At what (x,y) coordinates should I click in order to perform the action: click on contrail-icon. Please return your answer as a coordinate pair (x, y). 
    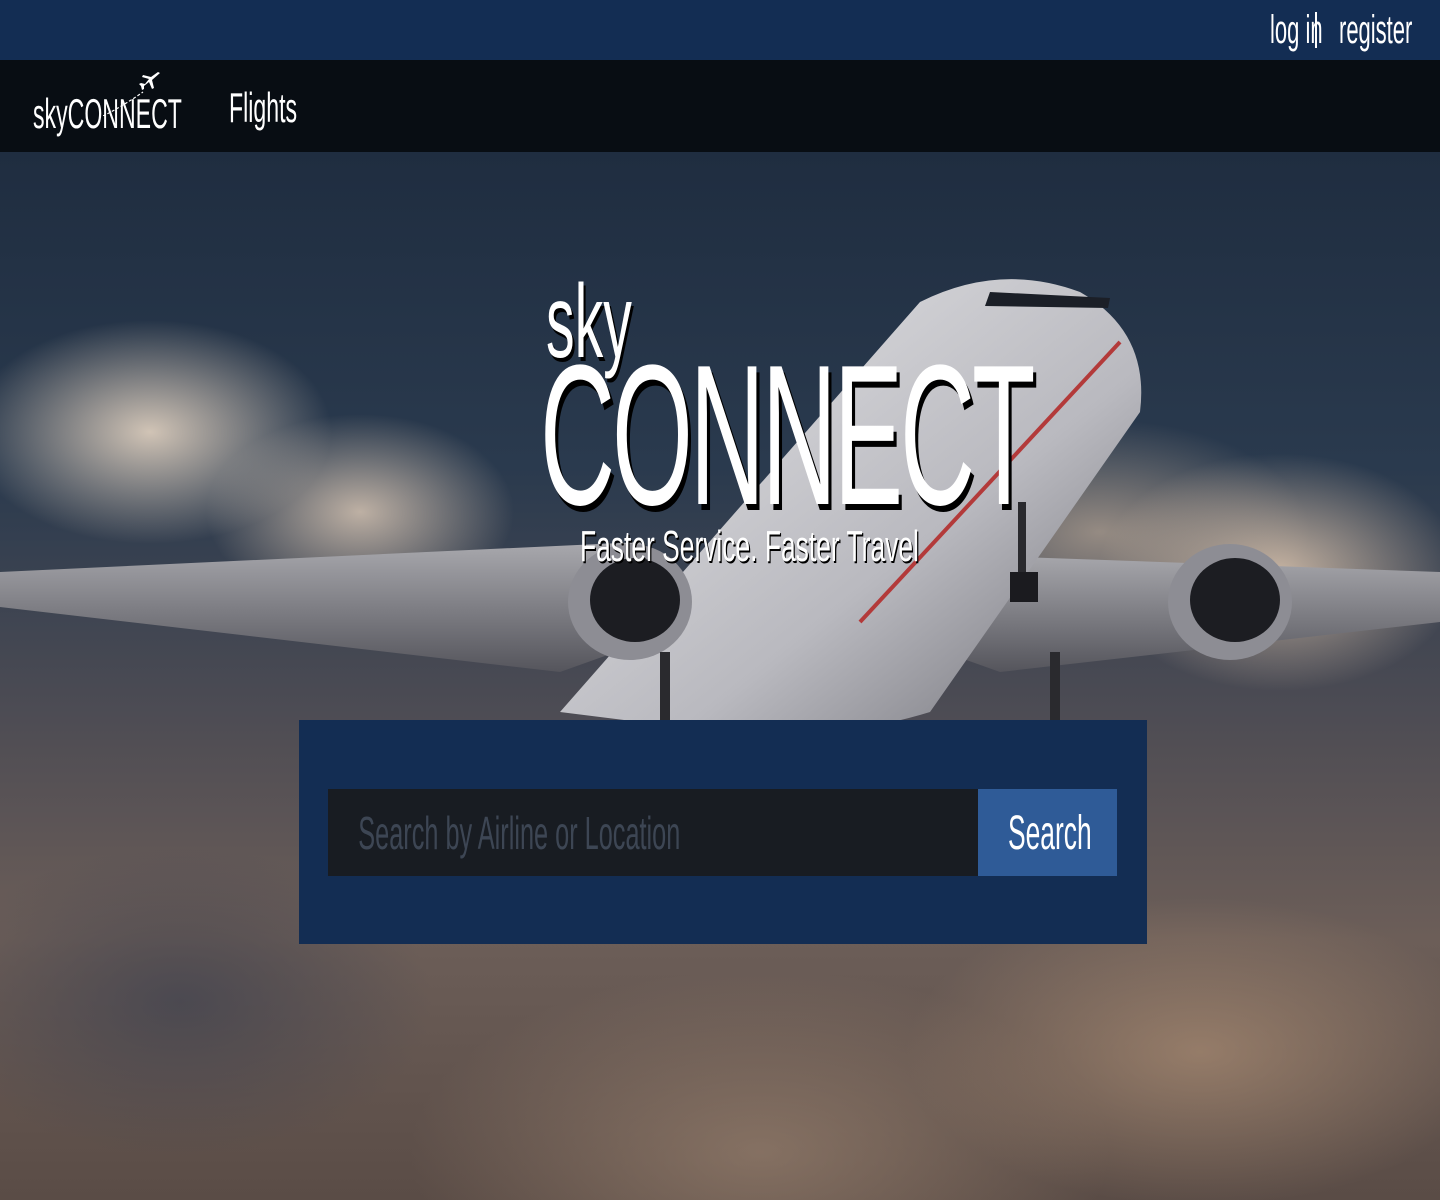
    Looking at the image, I should click on (123, 103).